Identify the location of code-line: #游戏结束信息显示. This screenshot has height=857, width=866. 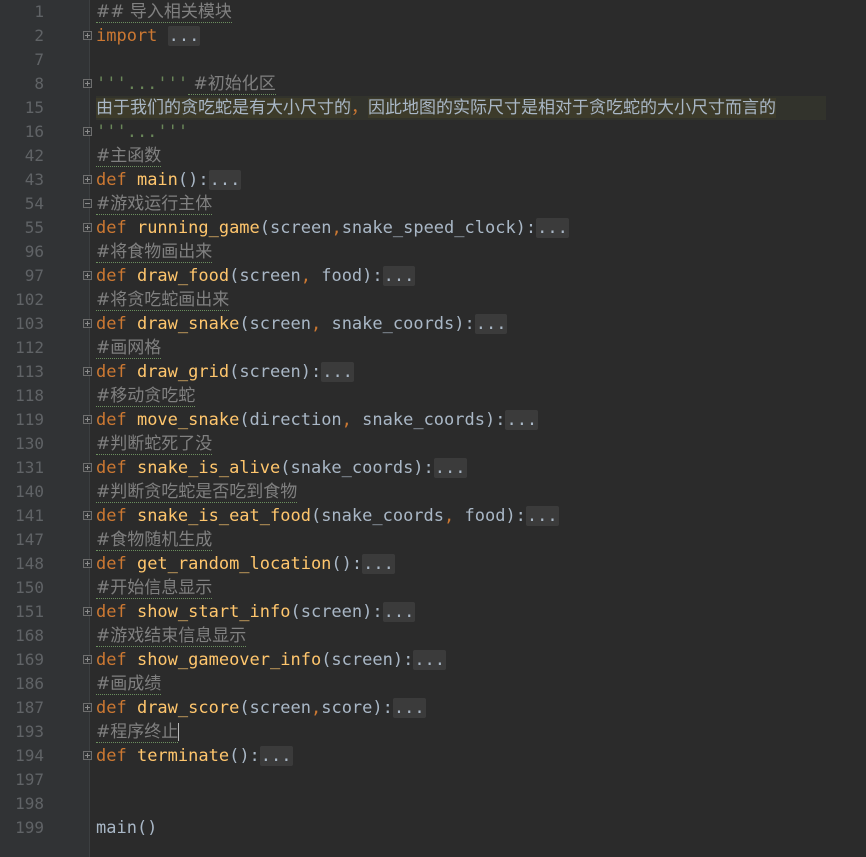
(171, 636).